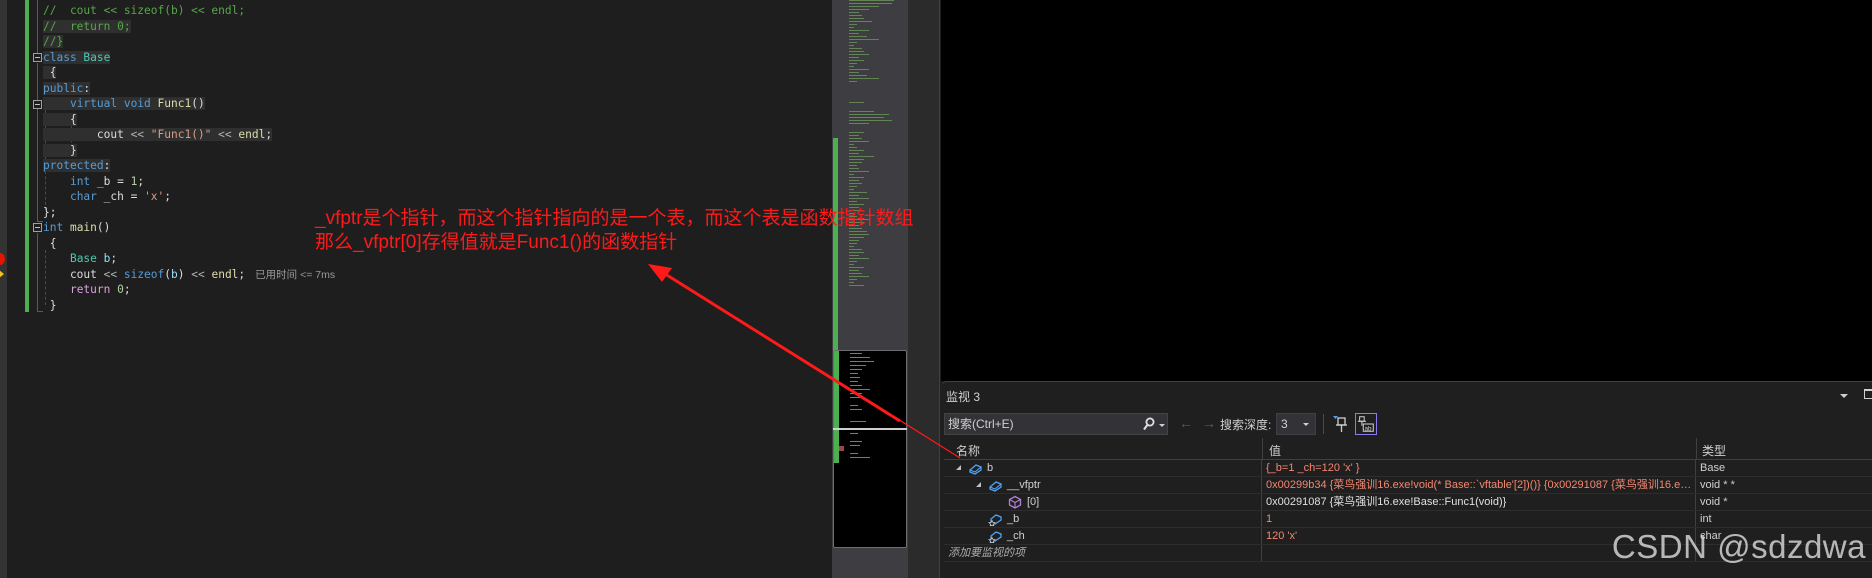 The image size is (1872, 578). What do you see at coordinates (1340, 424) in the screenshot?
I see `pin-filter-icon` at bounding box center [1340, 424].